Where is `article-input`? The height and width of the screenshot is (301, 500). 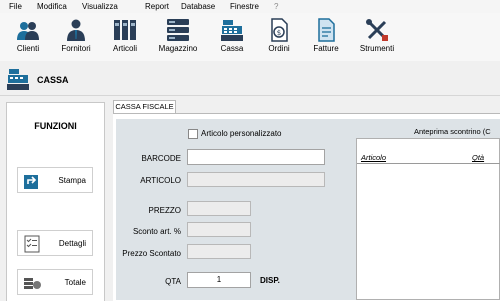 article-input is located at coordinates (256, 179).